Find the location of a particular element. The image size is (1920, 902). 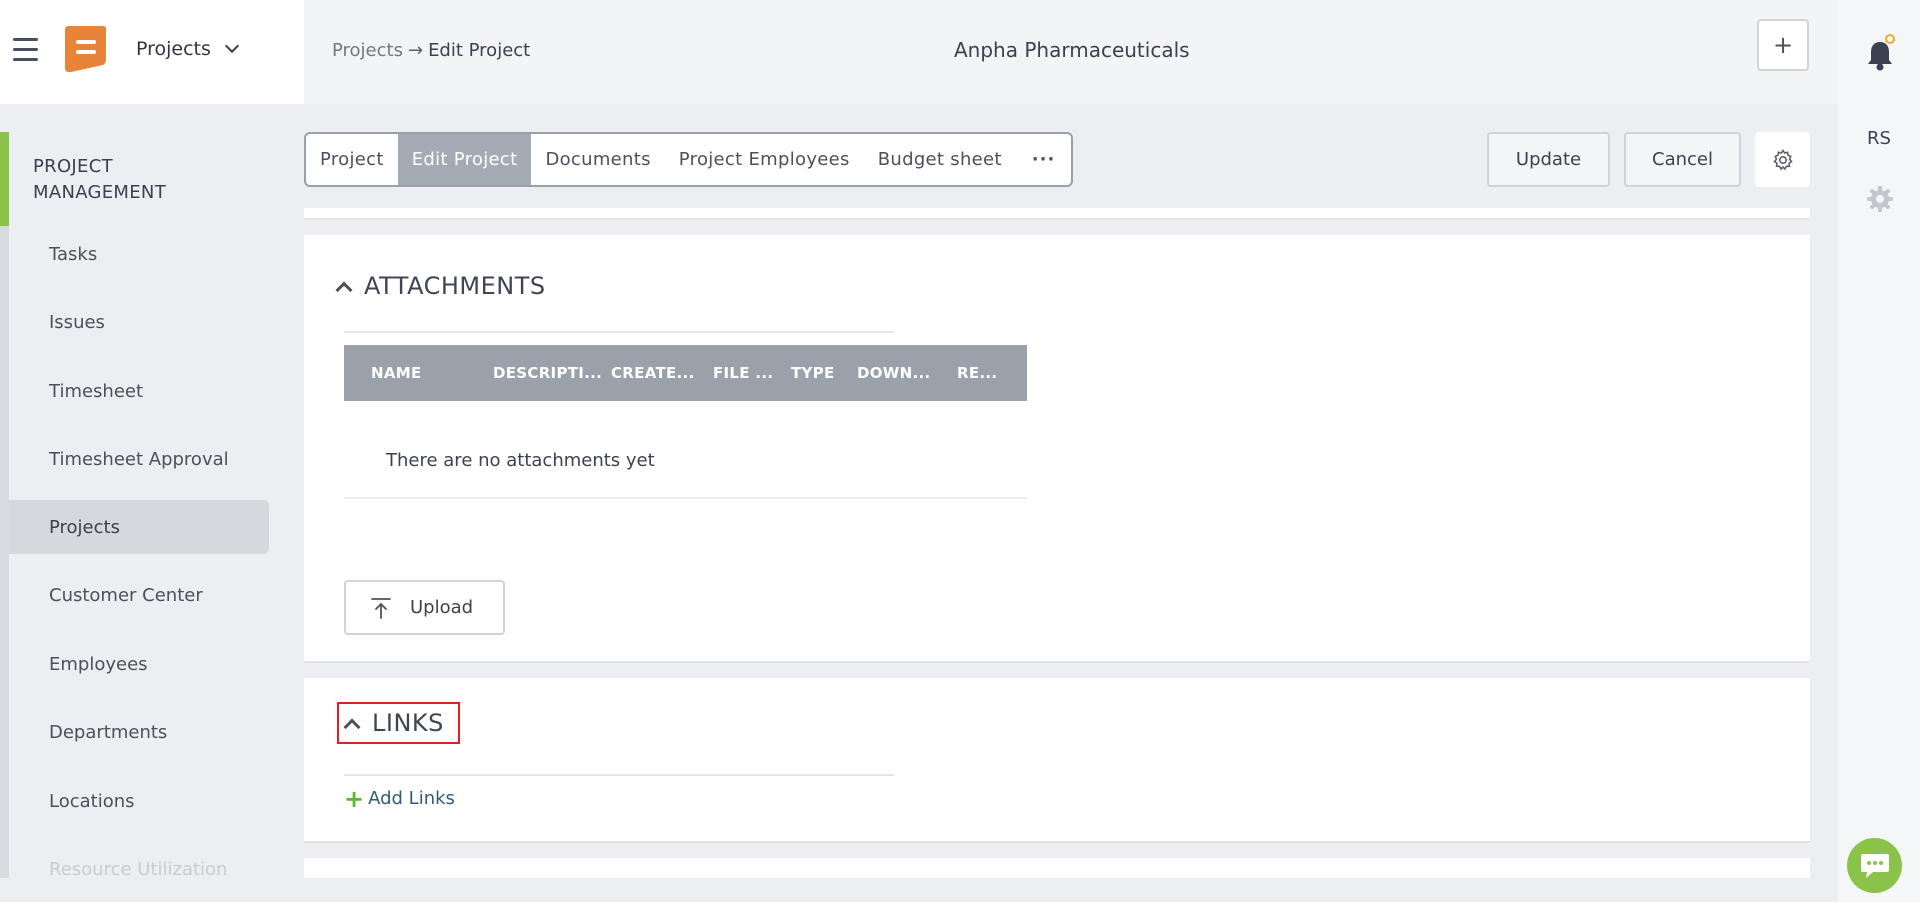

tab-documents: Documents is located at coordinates (597, 159).